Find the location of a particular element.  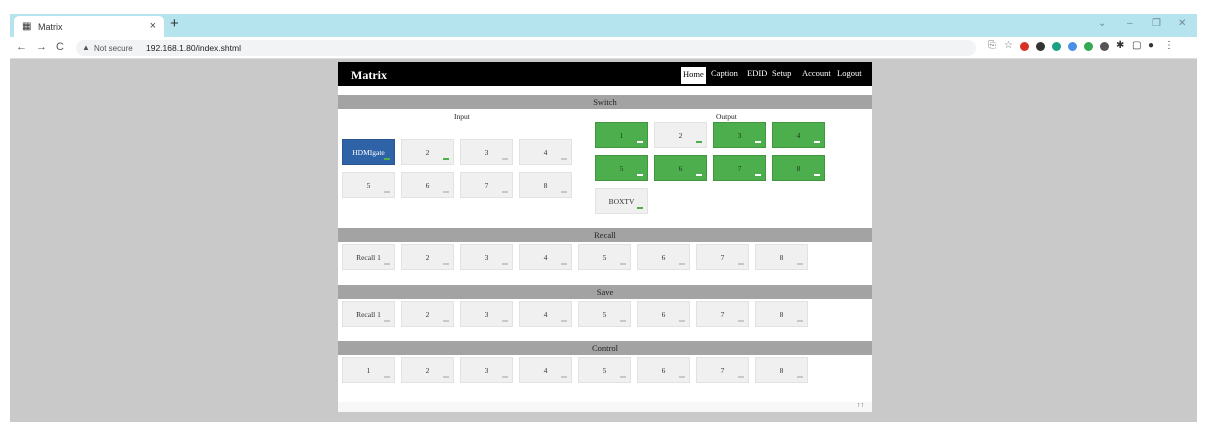

save-button-7-status-icon is located at coordinates (741, 321).